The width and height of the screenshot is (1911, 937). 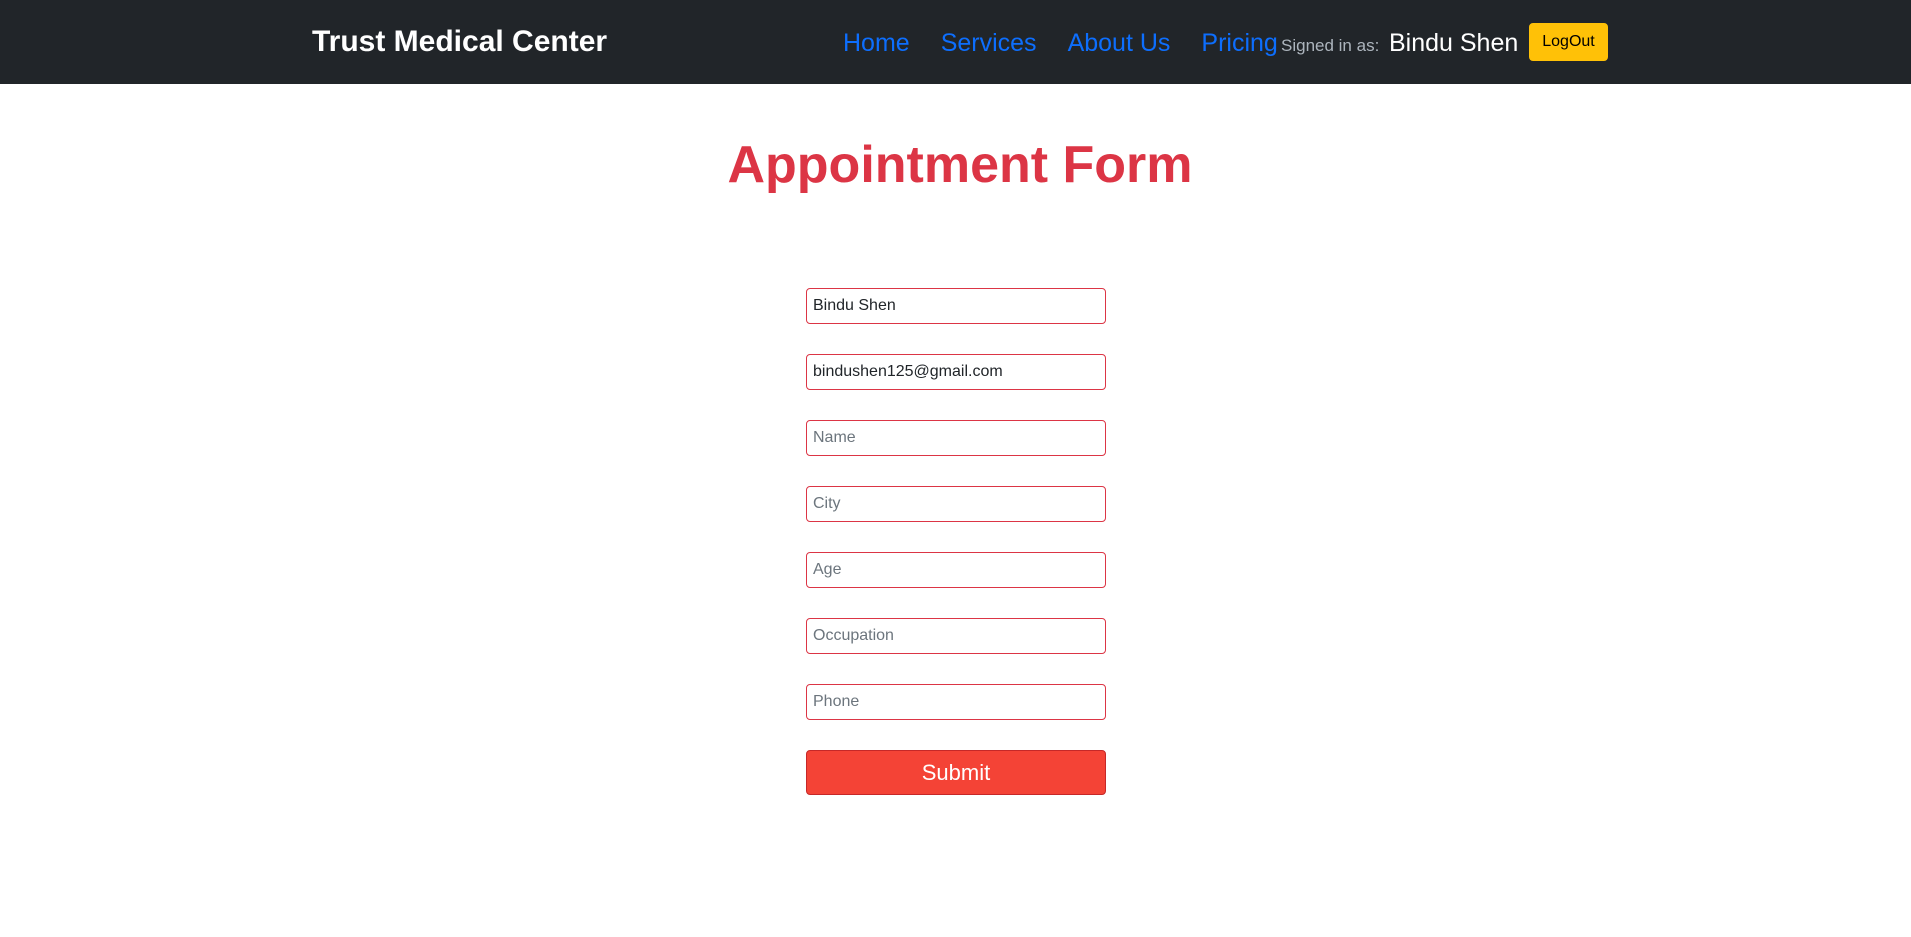 I want to click on nav-link-home: Home, so click(x=876, y=43).